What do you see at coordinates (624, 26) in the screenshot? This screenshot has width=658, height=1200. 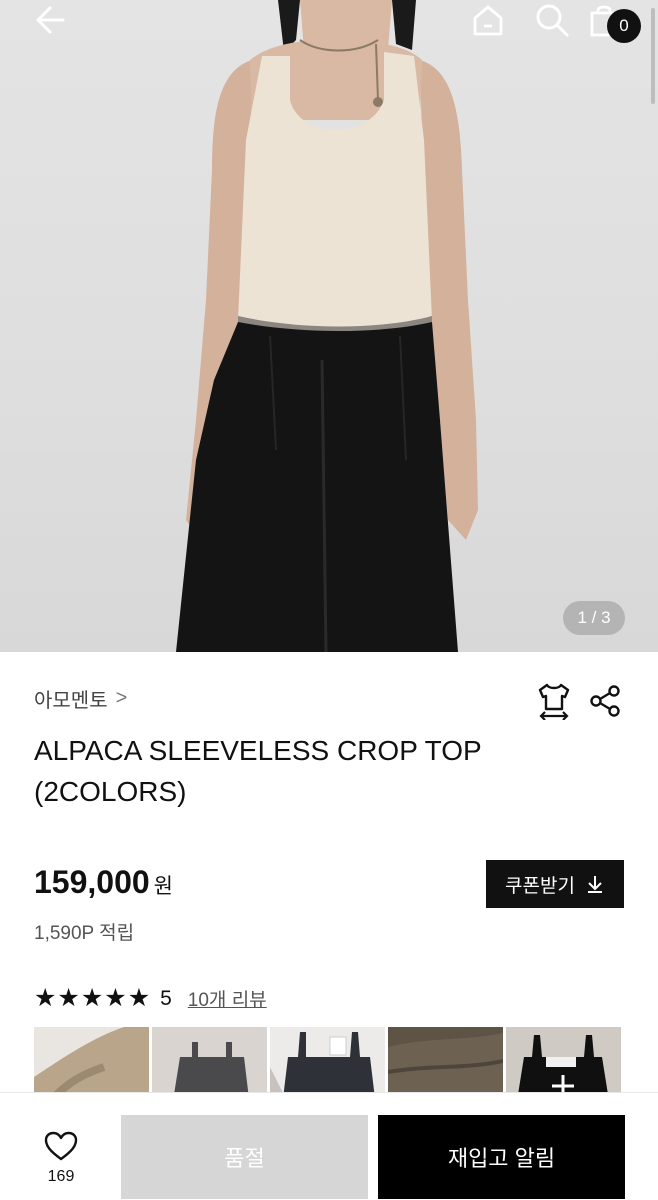 I see `cart-count-badge: 0` at bounding box center [624, 26].